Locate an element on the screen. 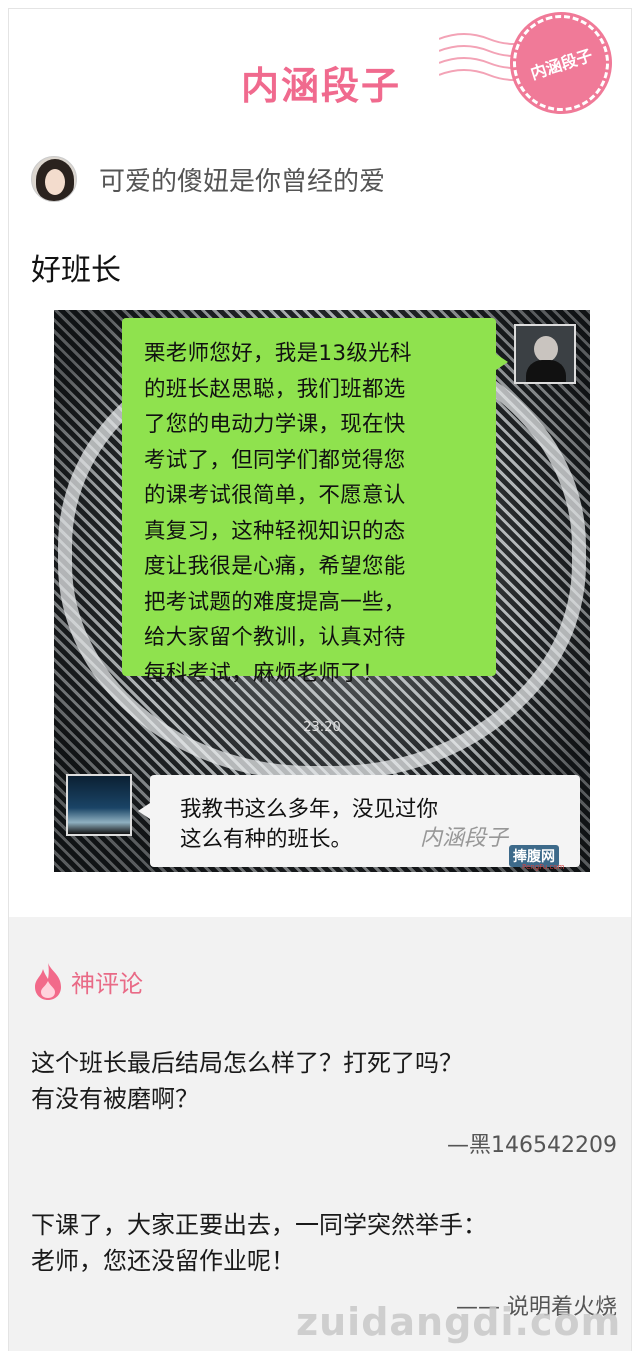 The height and width of the screenshot is (1351, 640). student-message-line: 栗老师您好，我是13级光科 is located at coordinates (278, 353).